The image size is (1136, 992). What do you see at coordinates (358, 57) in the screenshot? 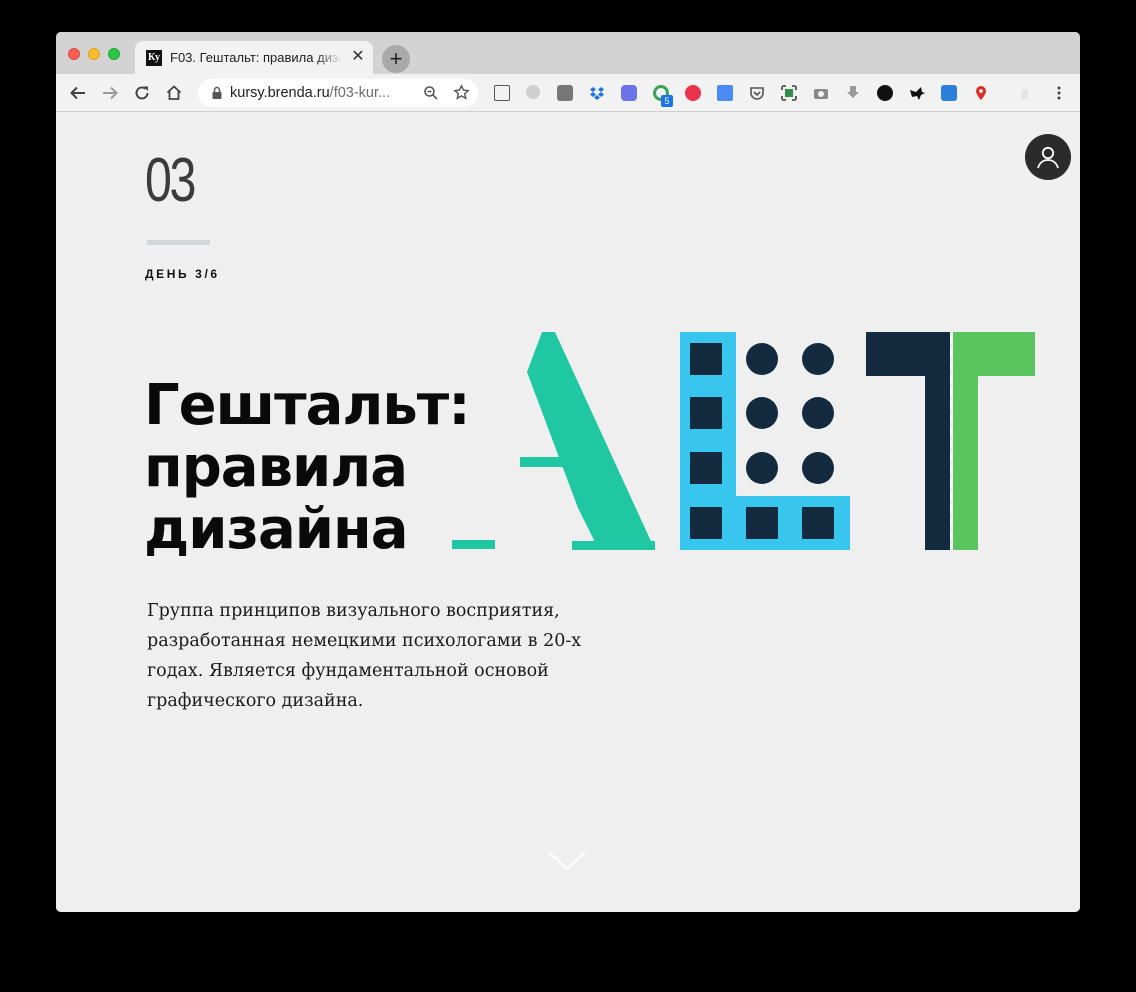
I see `tab-close-icon: ✕` at bounding box center [358, 57].